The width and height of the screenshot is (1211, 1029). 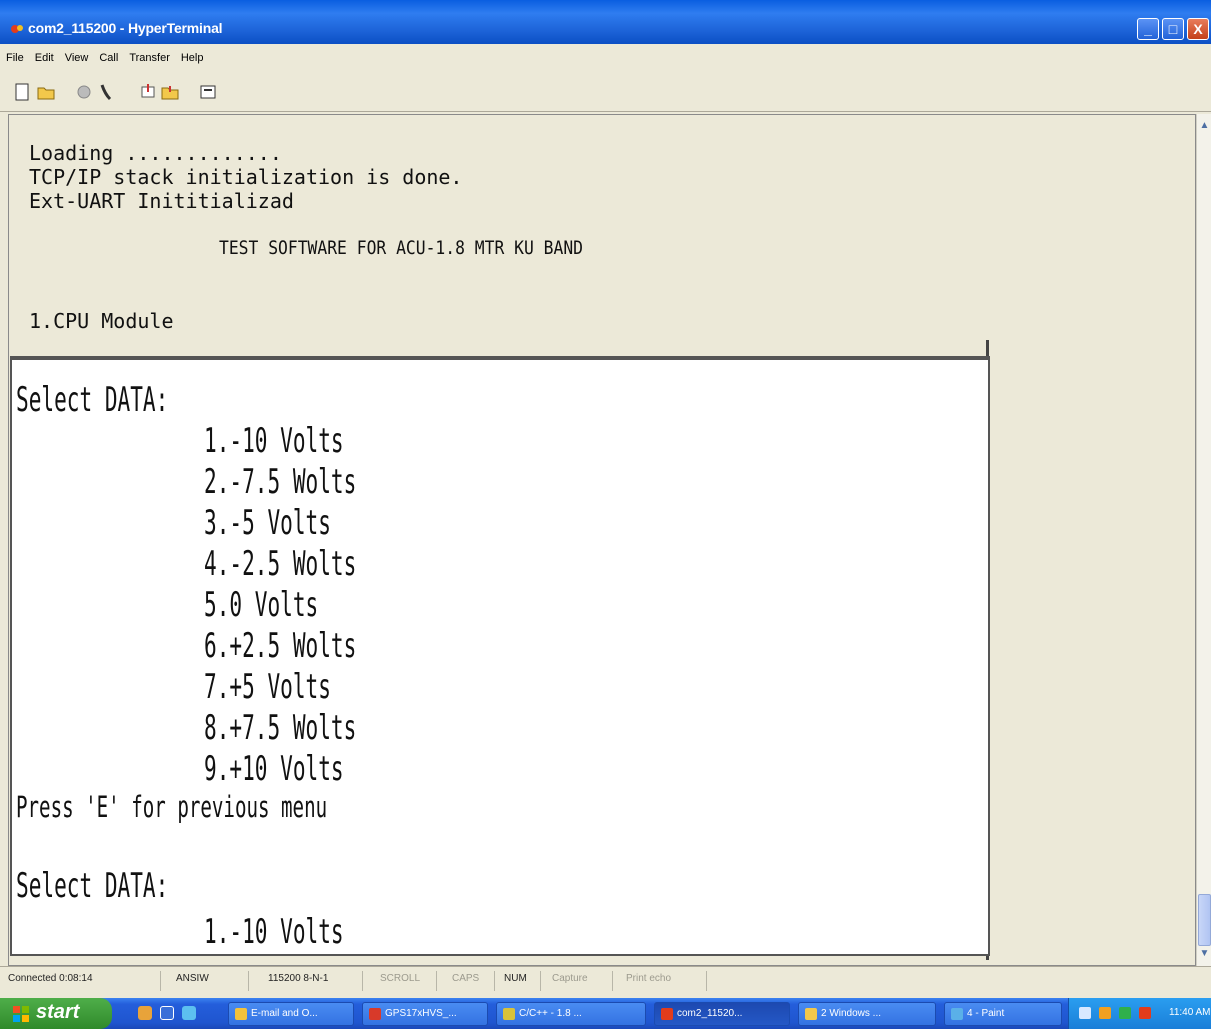 I want to click on properties-icon, so click(x=208, y=92).